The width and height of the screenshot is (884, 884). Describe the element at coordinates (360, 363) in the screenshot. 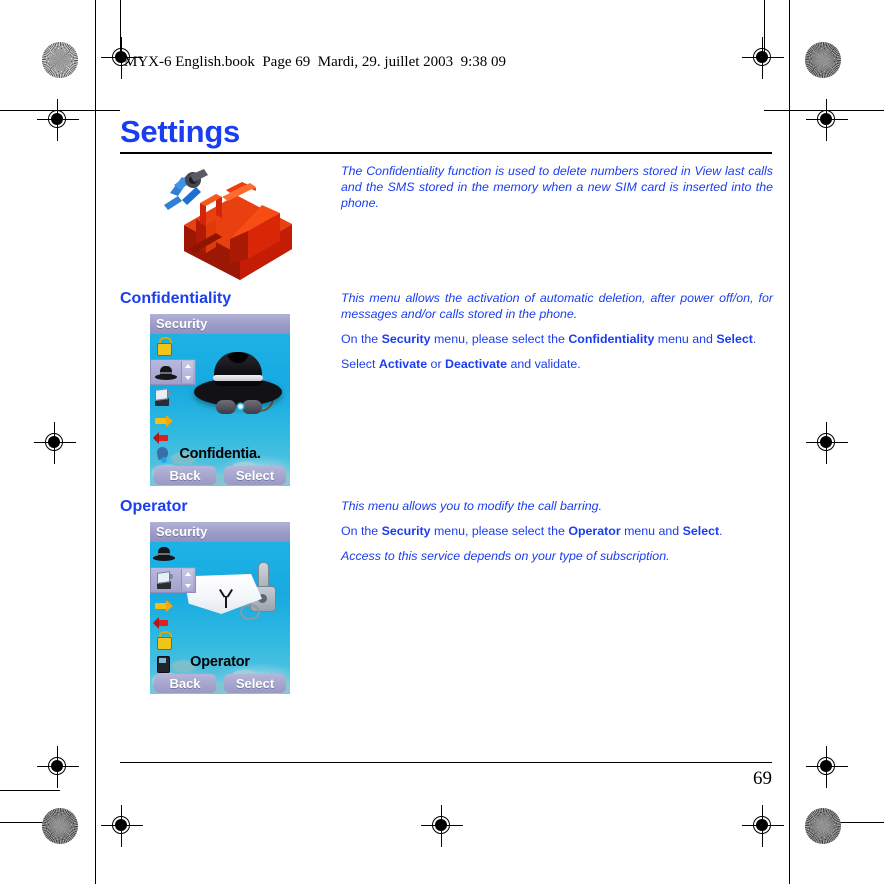

I see `body-text: Select` at that location.